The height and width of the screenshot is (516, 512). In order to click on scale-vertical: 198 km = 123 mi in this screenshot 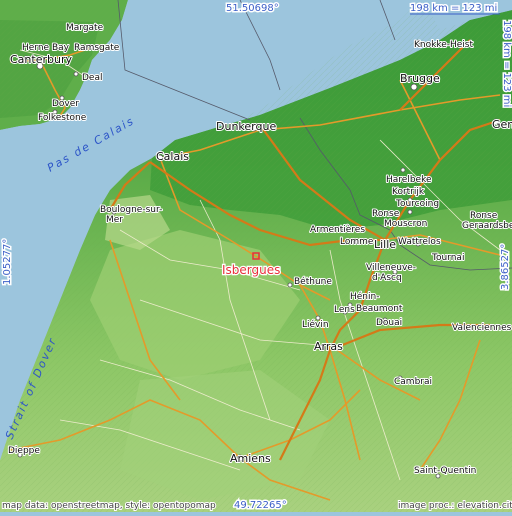, I will do `click(506, 63)`.